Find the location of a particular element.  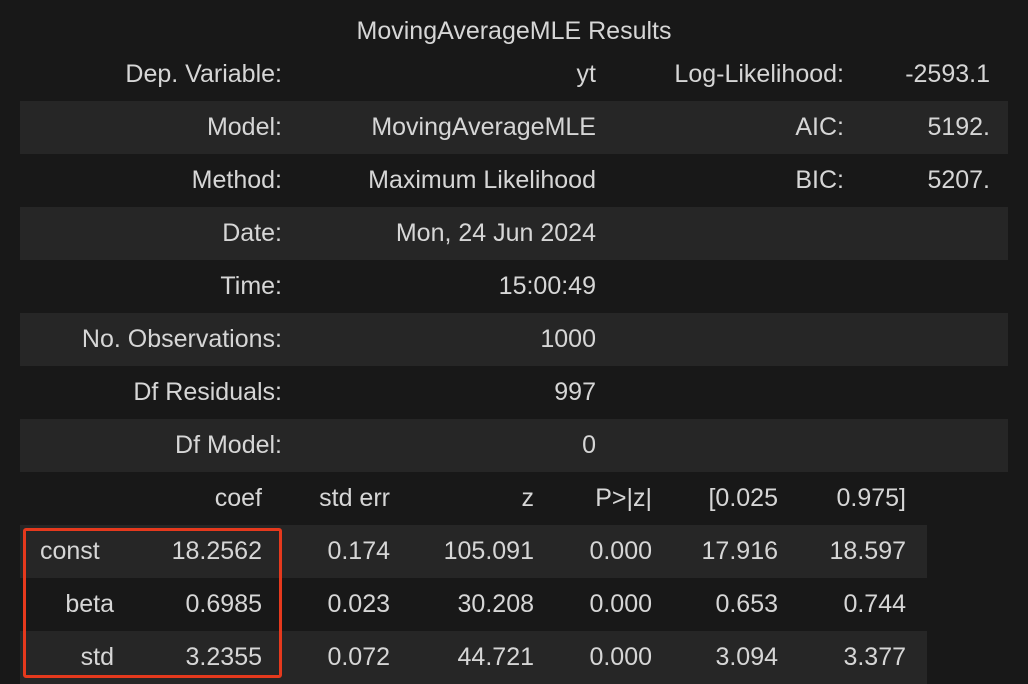

z-value: 30.208 is located at coordinates (495, 604).